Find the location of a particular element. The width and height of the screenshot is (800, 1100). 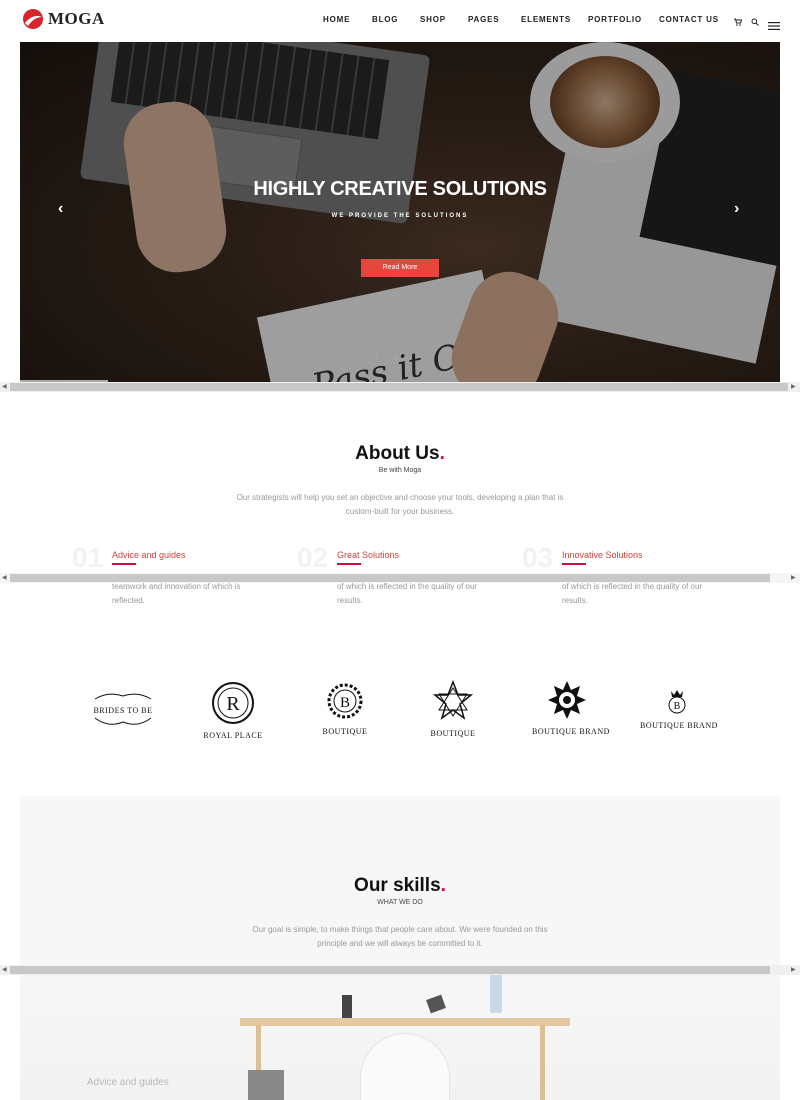

plant-image is located at coordinates (310, 1000).